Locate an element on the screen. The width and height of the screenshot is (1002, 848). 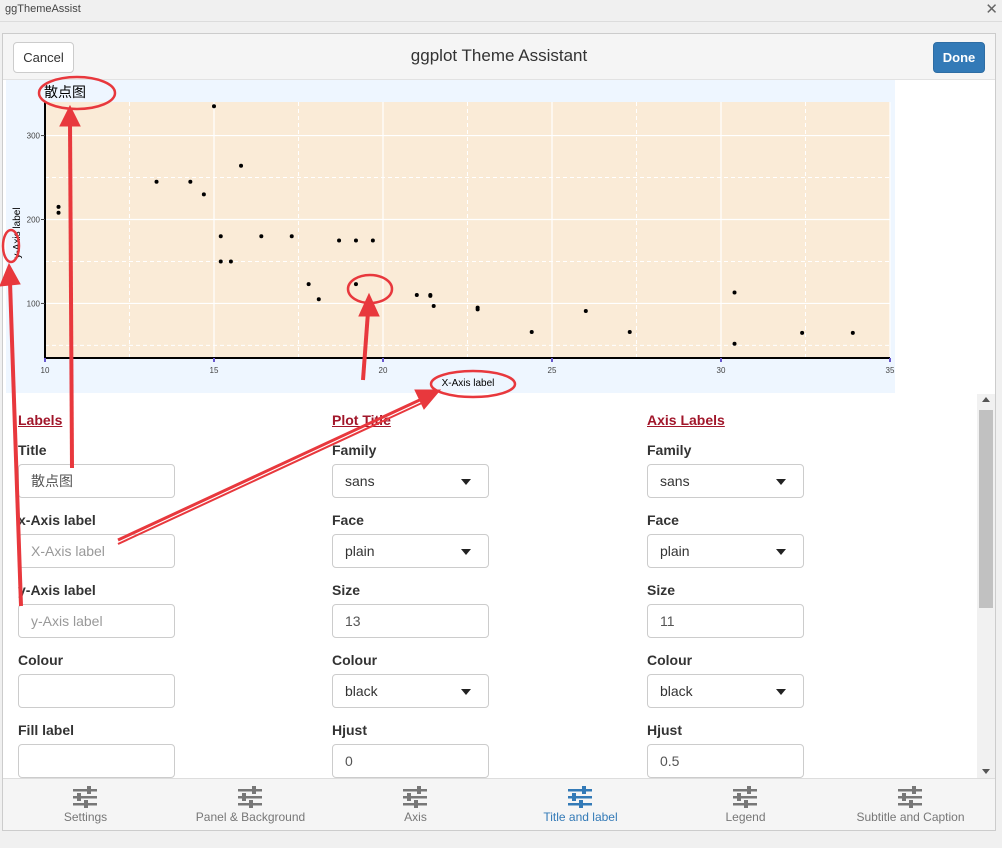
fill-label-field-label: Fill label is located at coordinates (46, 730).